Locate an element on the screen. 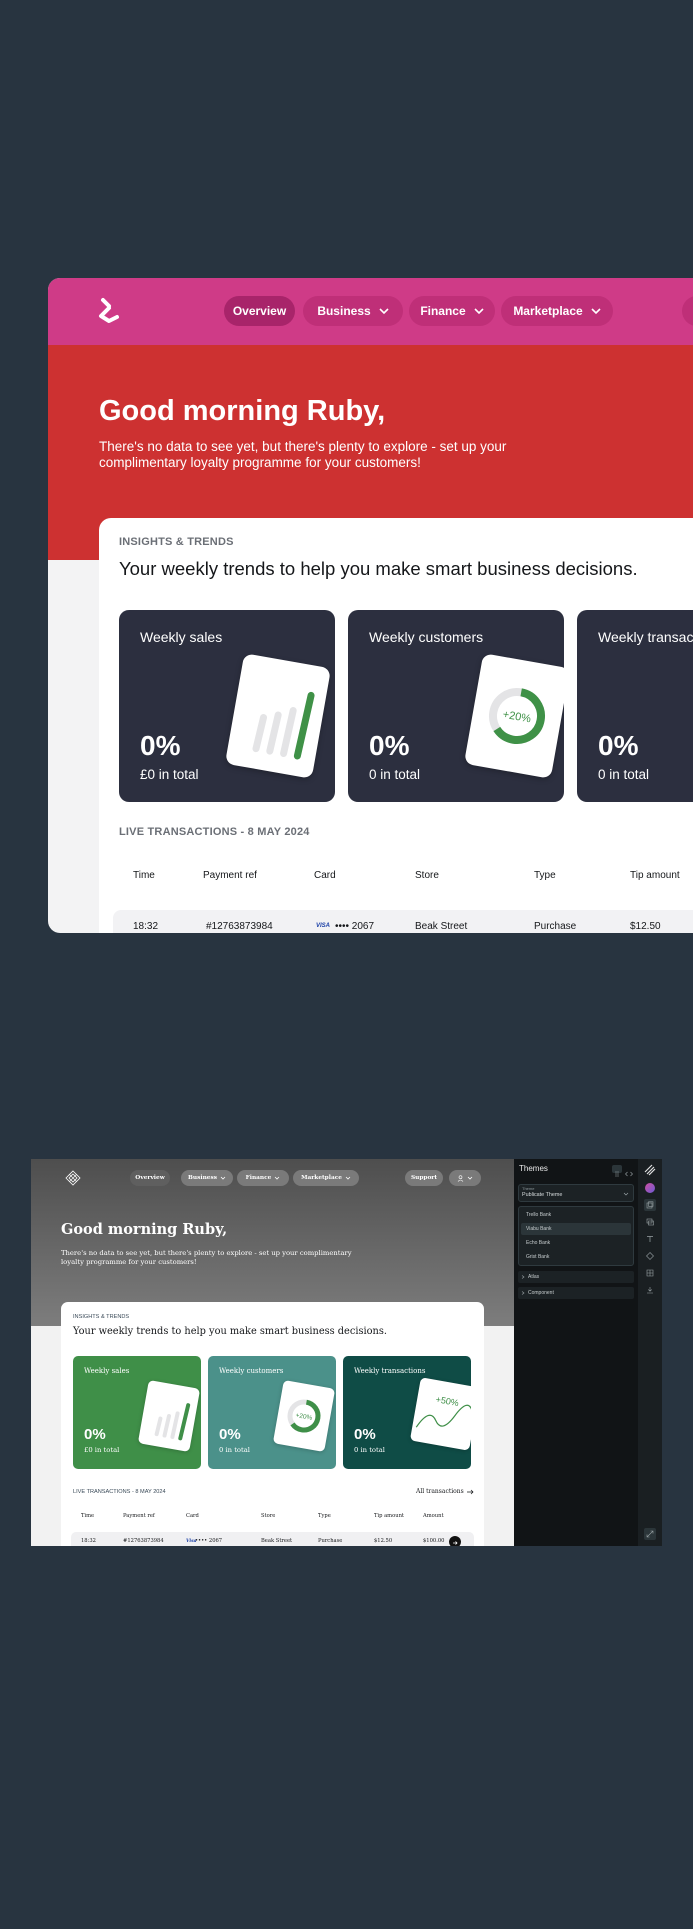  theme-avatar-button is located at coordinates (650, 1188).